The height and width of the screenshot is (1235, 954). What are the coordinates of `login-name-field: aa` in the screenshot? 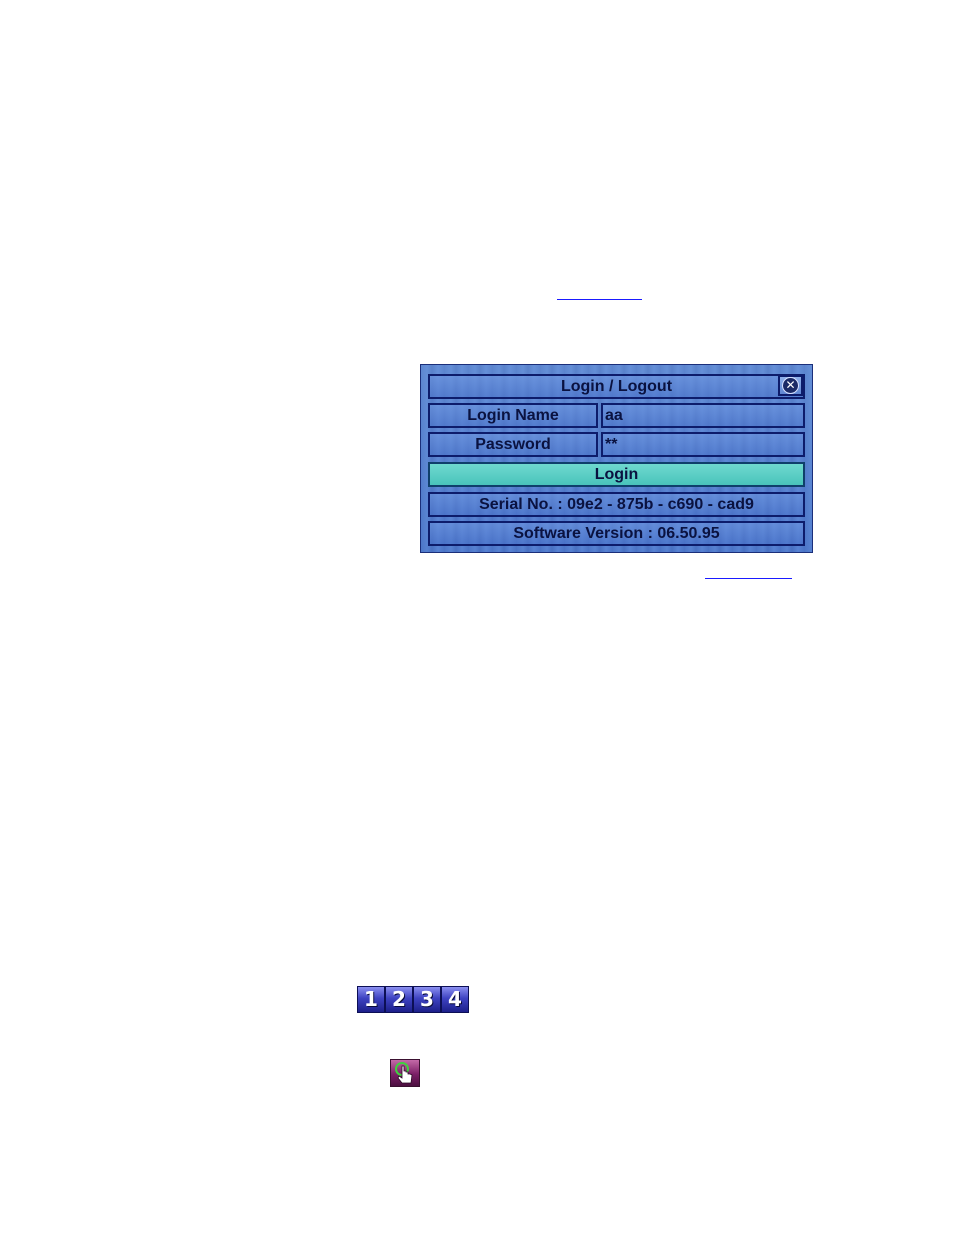 It's located at (703, 415).